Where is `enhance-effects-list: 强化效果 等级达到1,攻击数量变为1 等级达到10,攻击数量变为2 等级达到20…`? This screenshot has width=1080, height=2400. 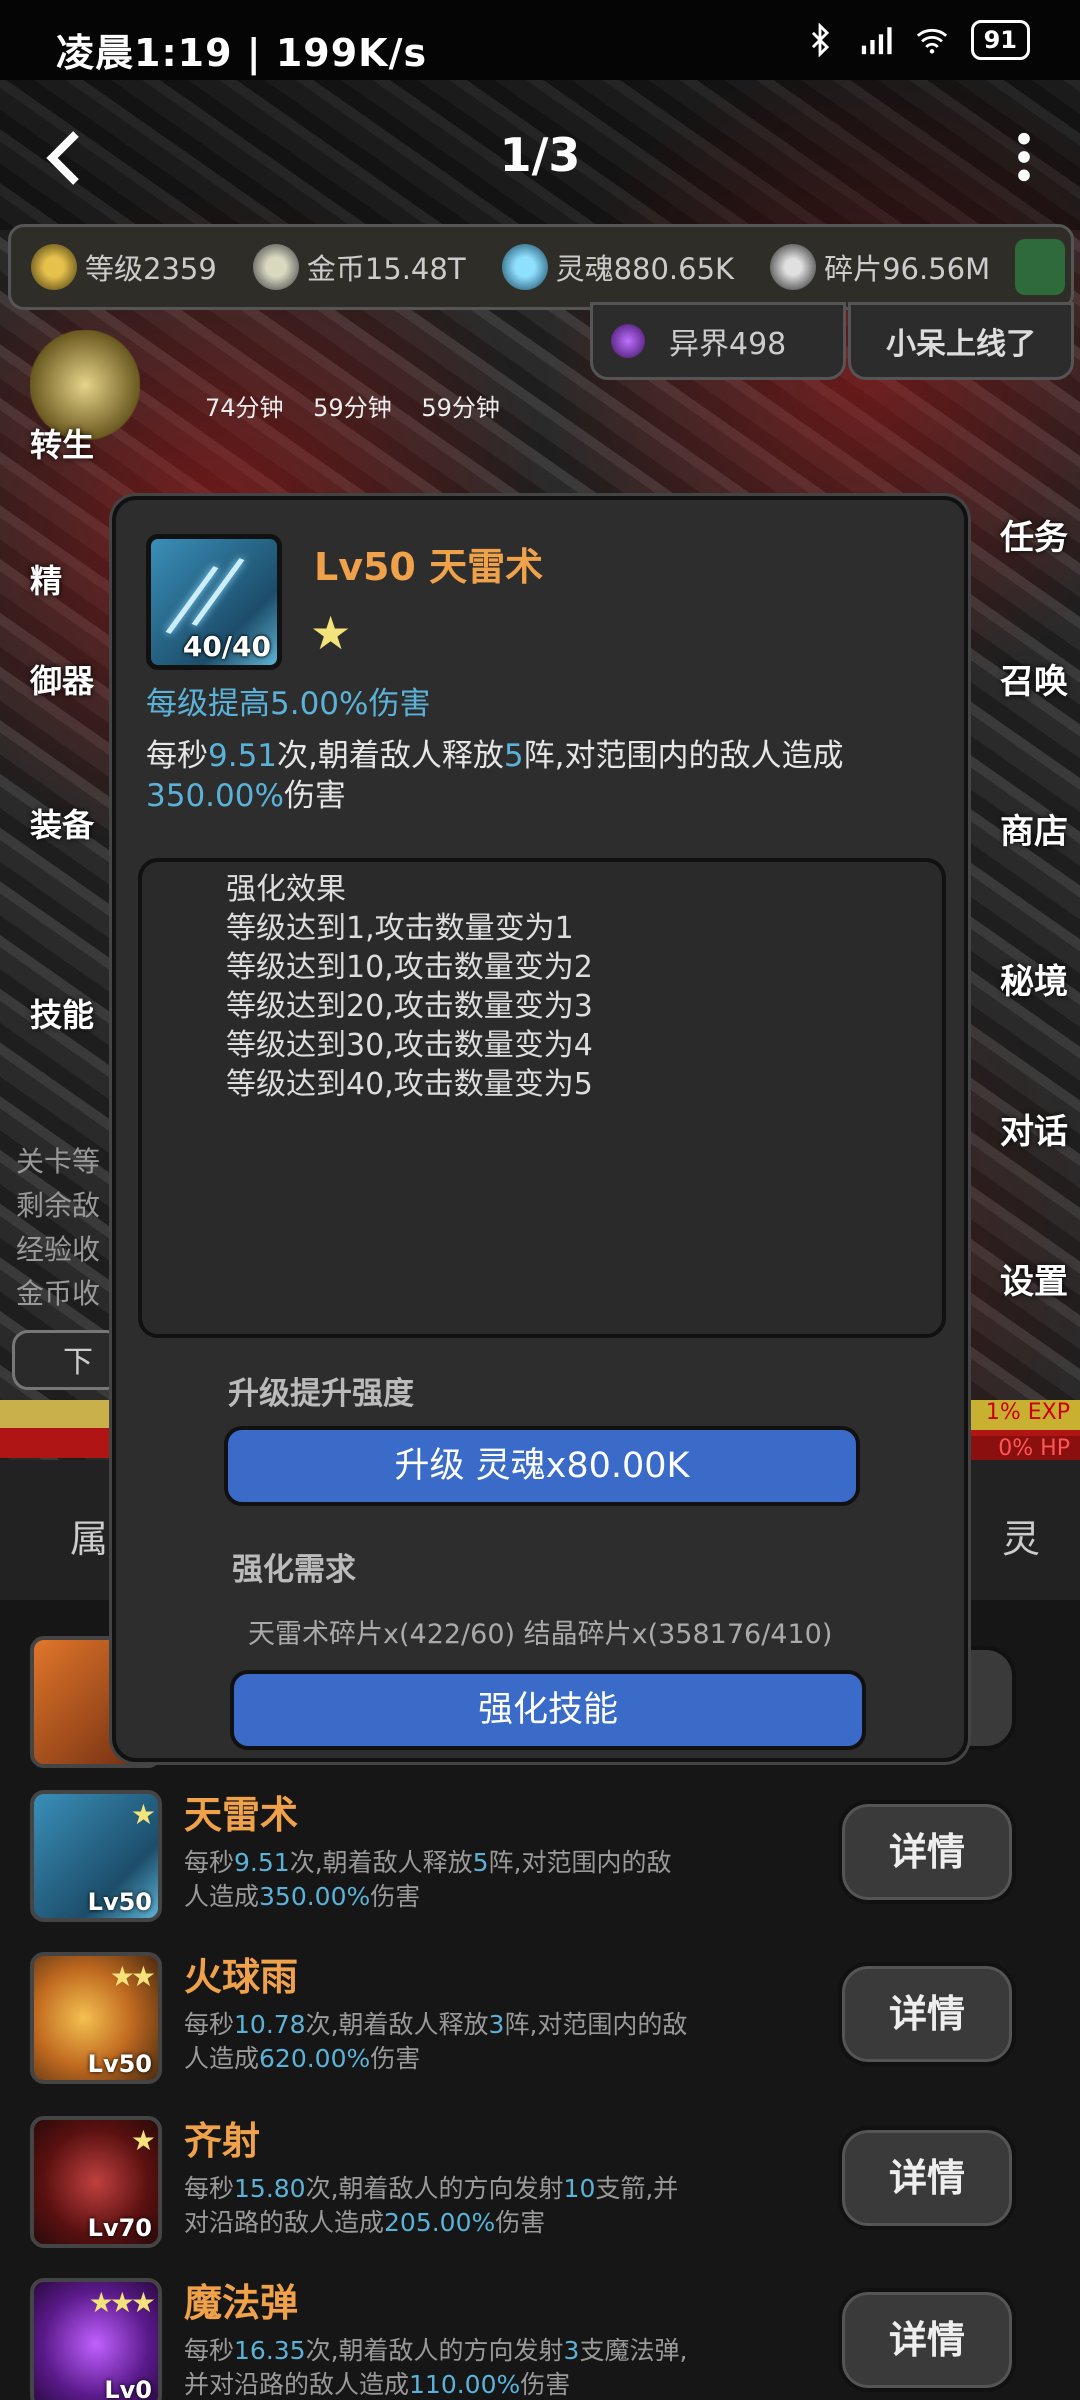 enhance-effects-list: 强化效果 等级达到1,攻击数量变为1 等级达到10,攻击数量变为2 等级达到20… is located at coordinates (409, 987).